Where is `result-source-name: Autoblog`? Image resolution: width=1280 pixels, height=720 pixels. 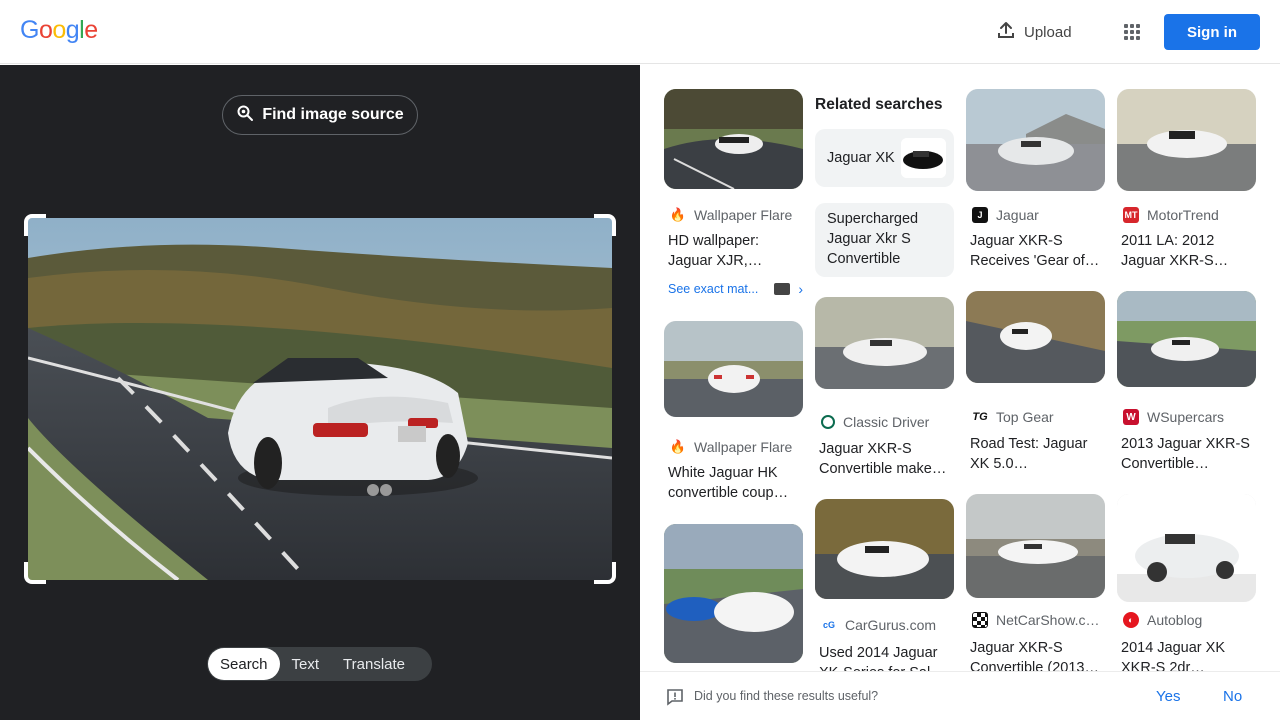
result-source-name: Autoblog is located at coordinates (1175, 620).